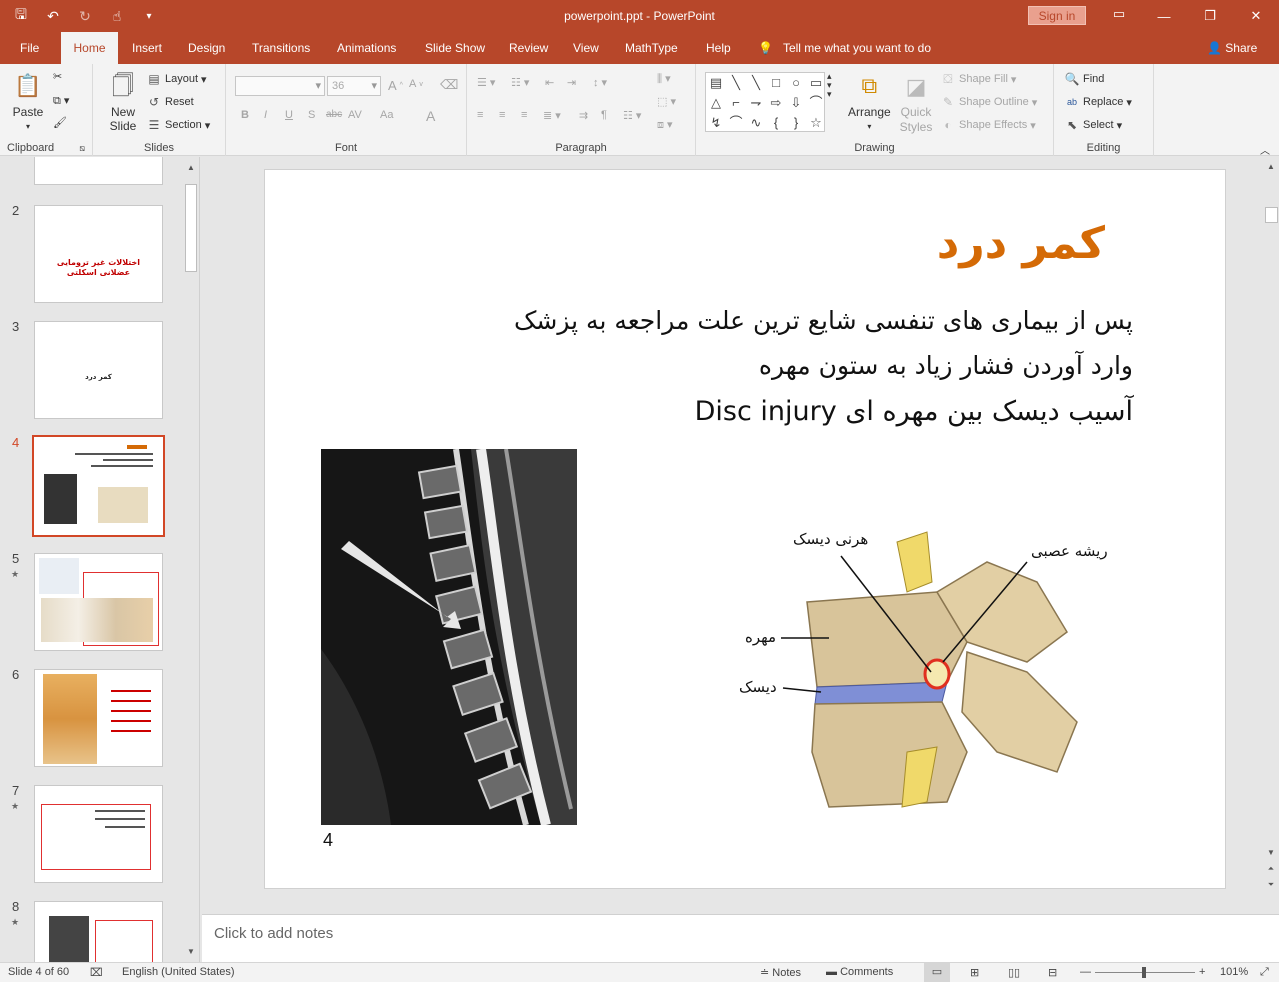  I want to click on underline-button: U, so click(289, 115).